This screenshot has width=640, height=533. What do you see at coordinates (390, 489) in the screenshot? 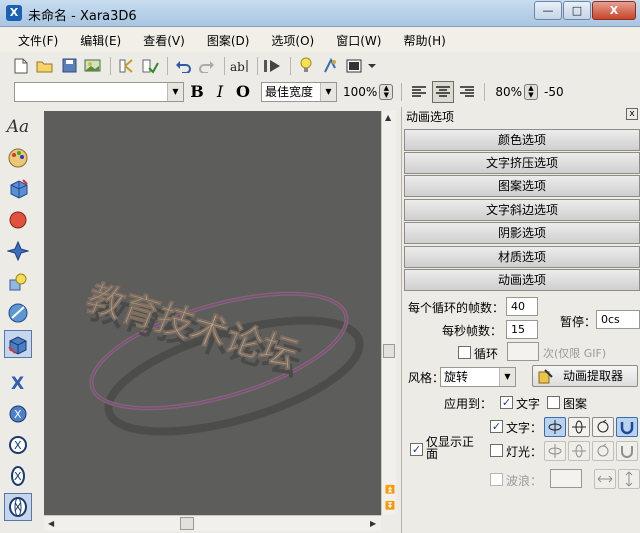
I see `scroll-top-icon: ⏫` at bounding box center [390, 489].